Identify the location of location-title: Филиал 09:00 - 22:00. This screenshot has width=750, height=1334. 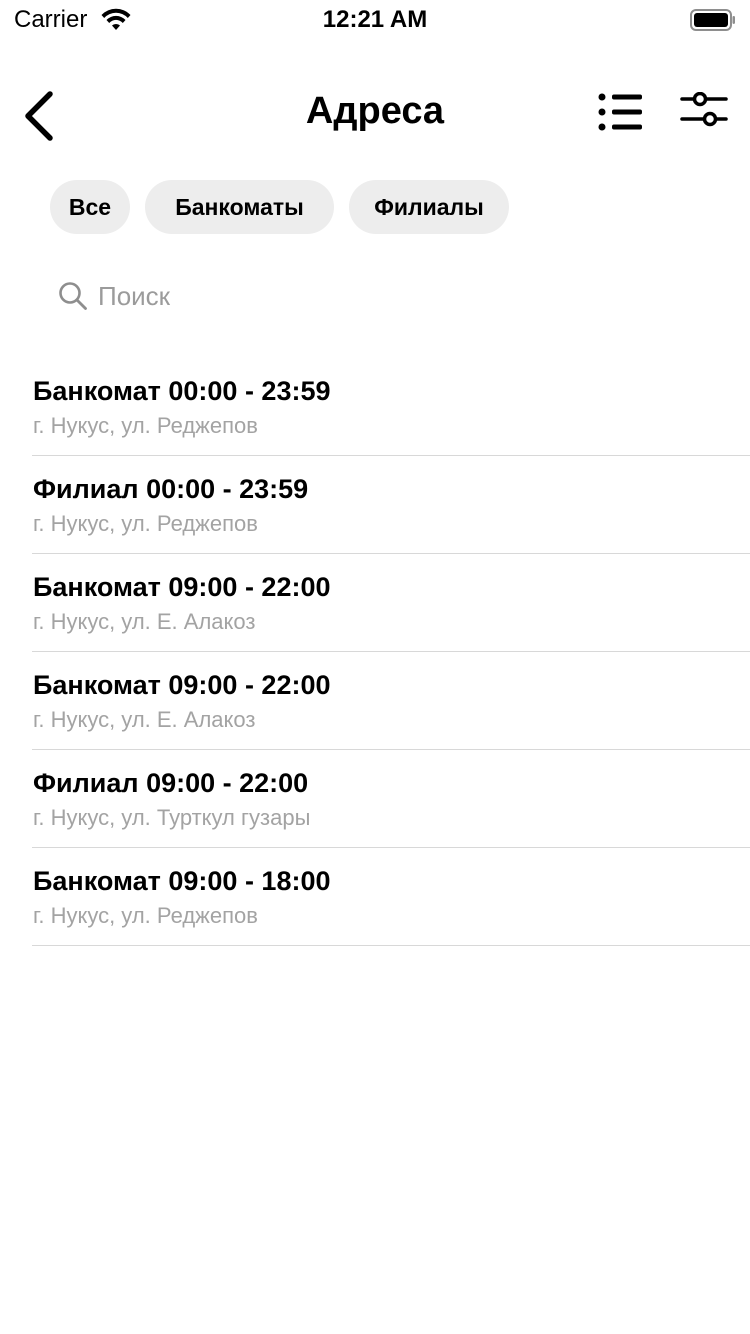
(171, 783).